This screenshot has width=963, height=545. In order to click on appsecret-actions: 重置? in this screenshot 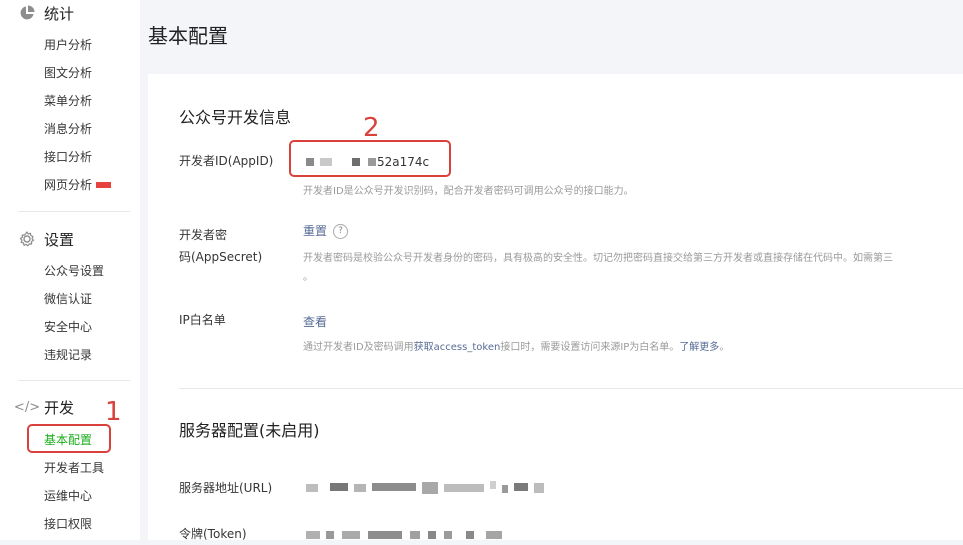, I will do `click(326, 230)`.